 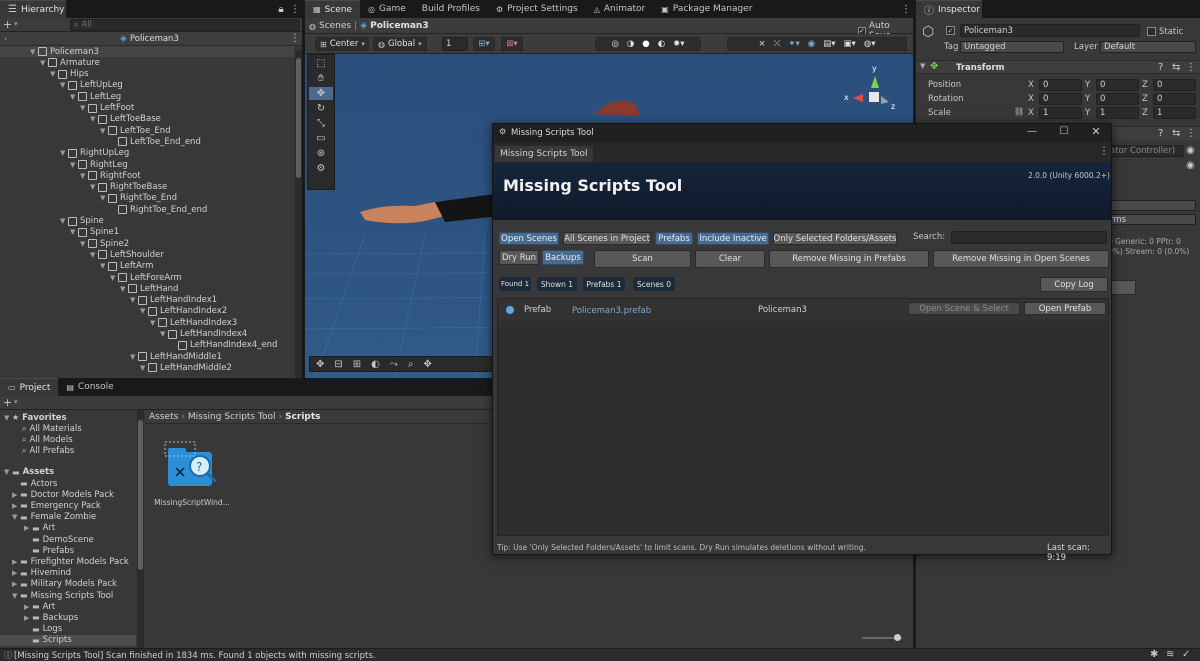 I want to click on view-tool-icon: ⬚, so click(x=321, y=63).